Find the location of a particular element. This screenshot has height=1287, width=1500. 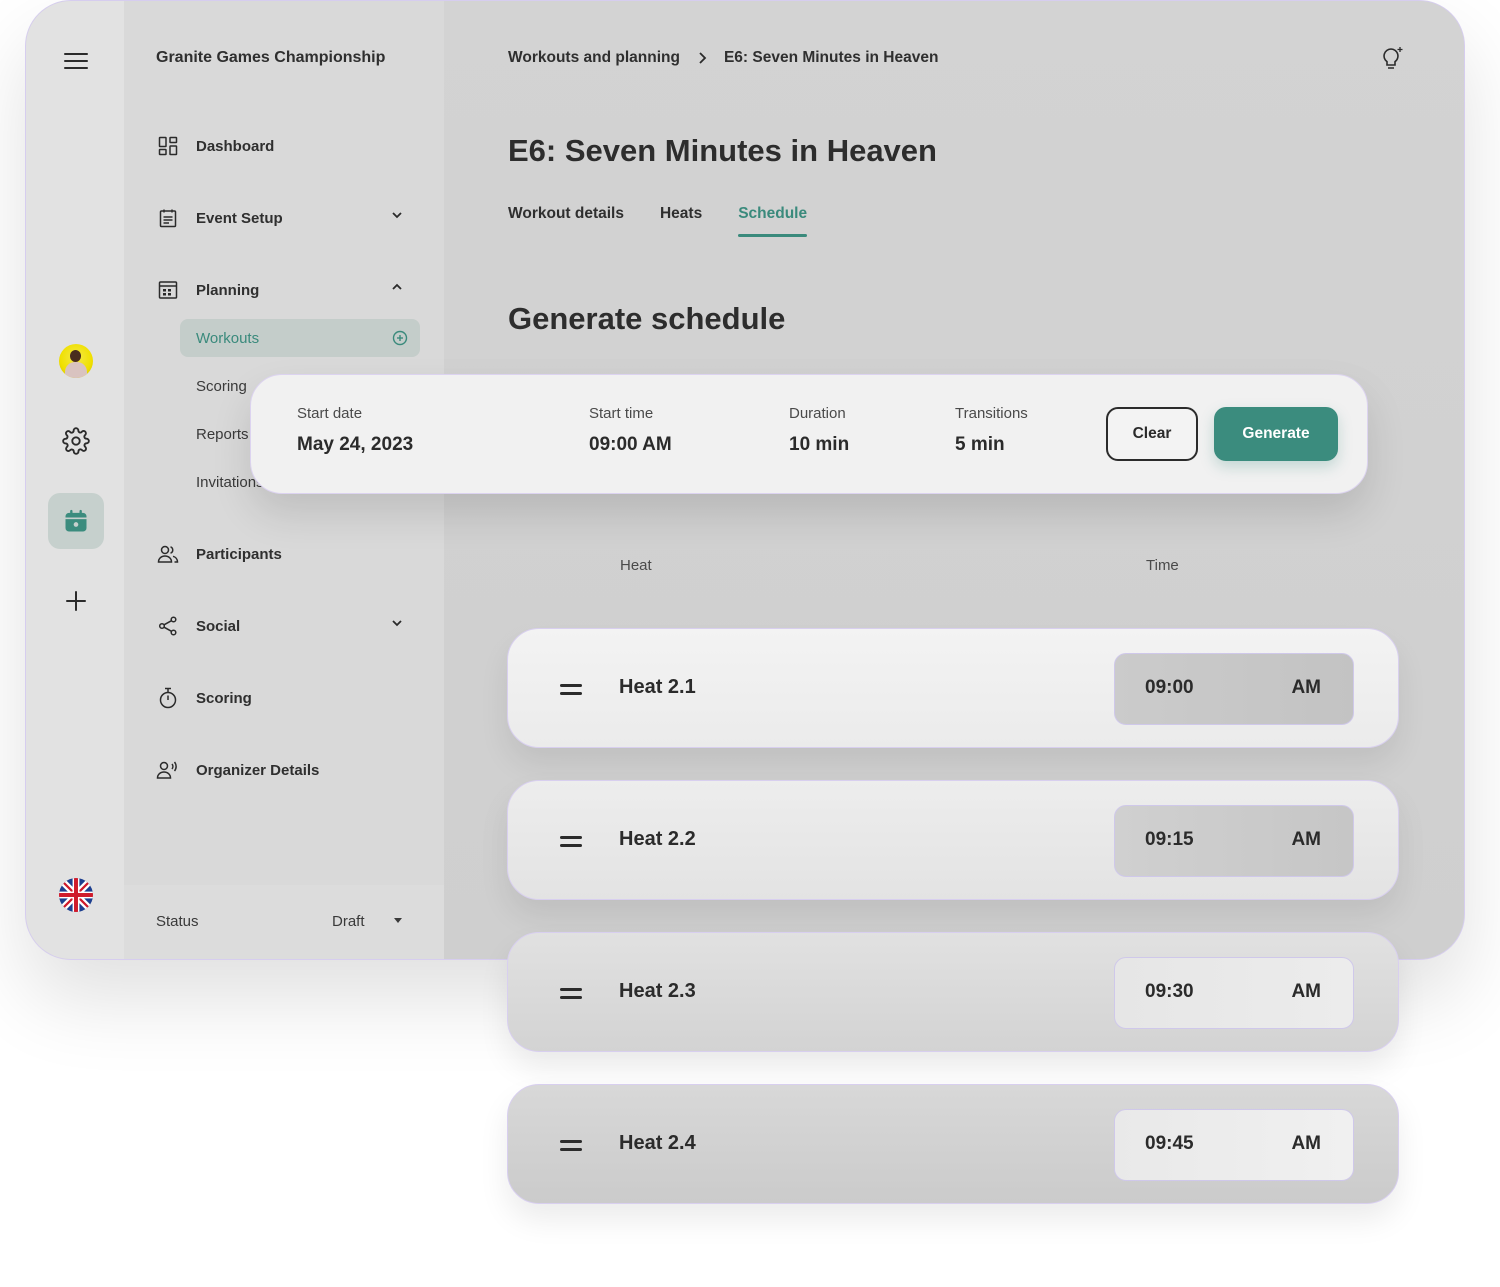

breadcrumb-parent: Workouts and planning is located at coordinates (594, 58).